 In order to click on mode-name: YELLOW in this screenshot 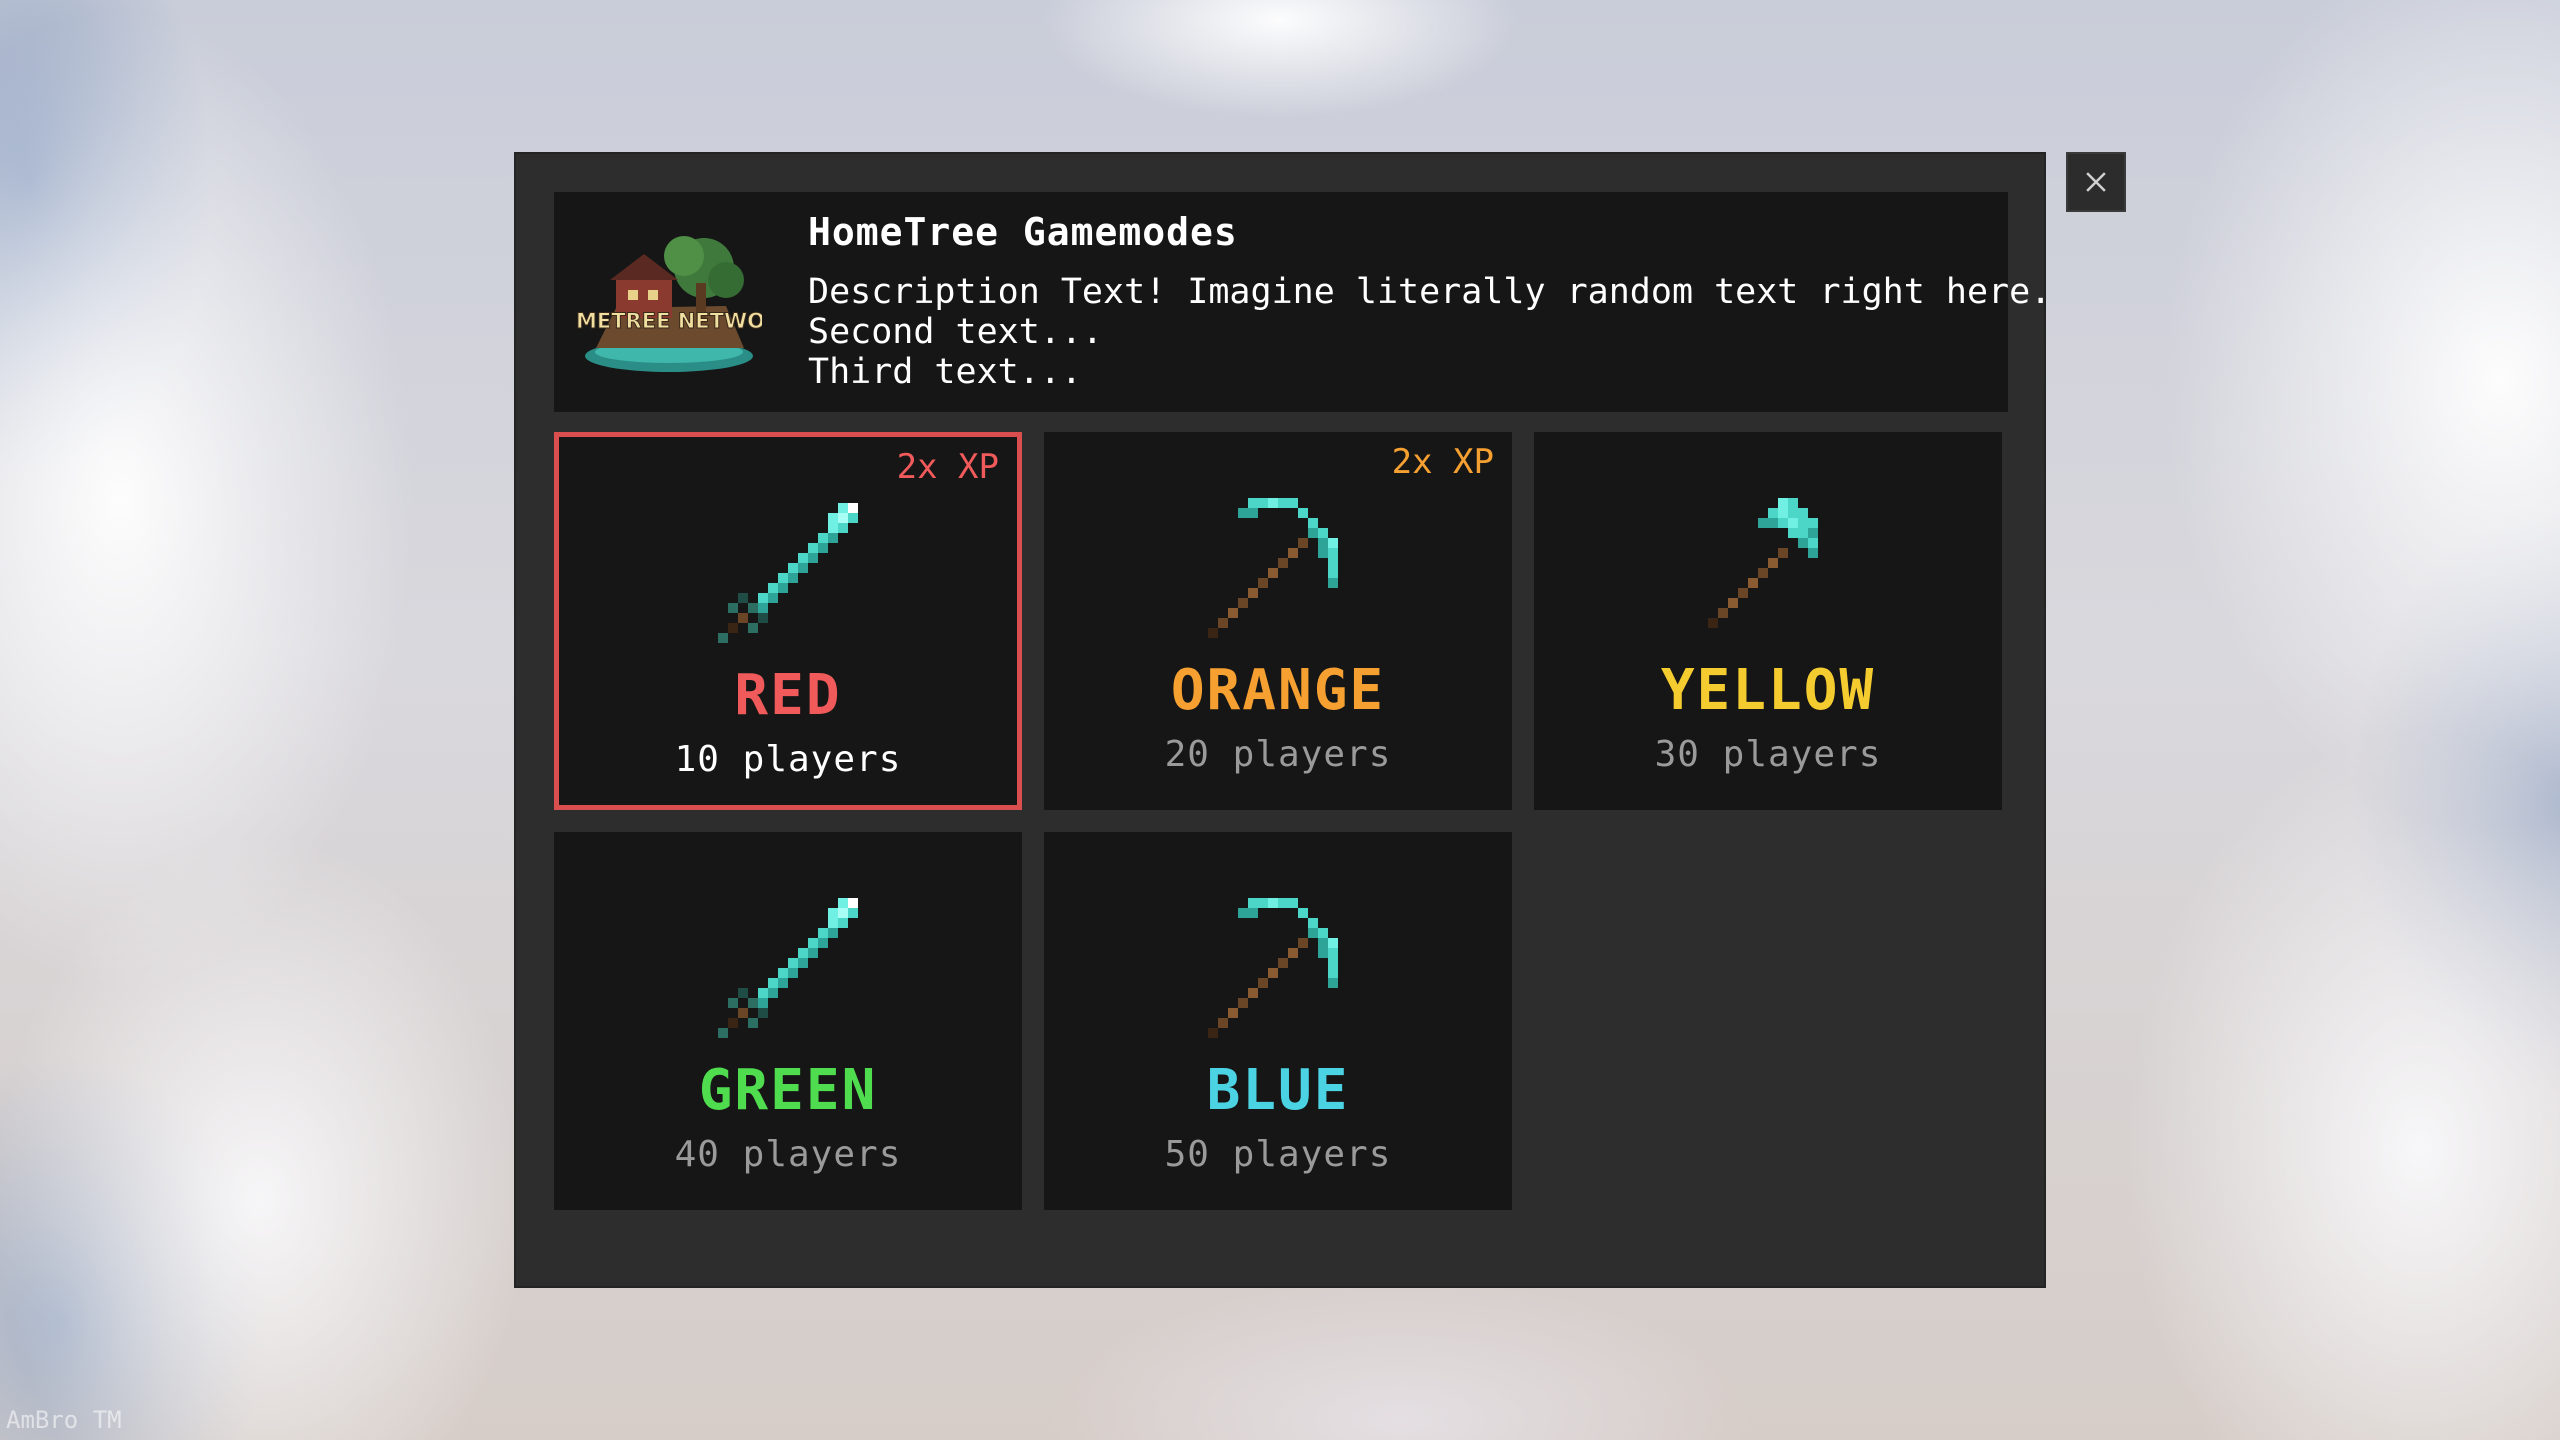, I will do `click(1768, 690)`.